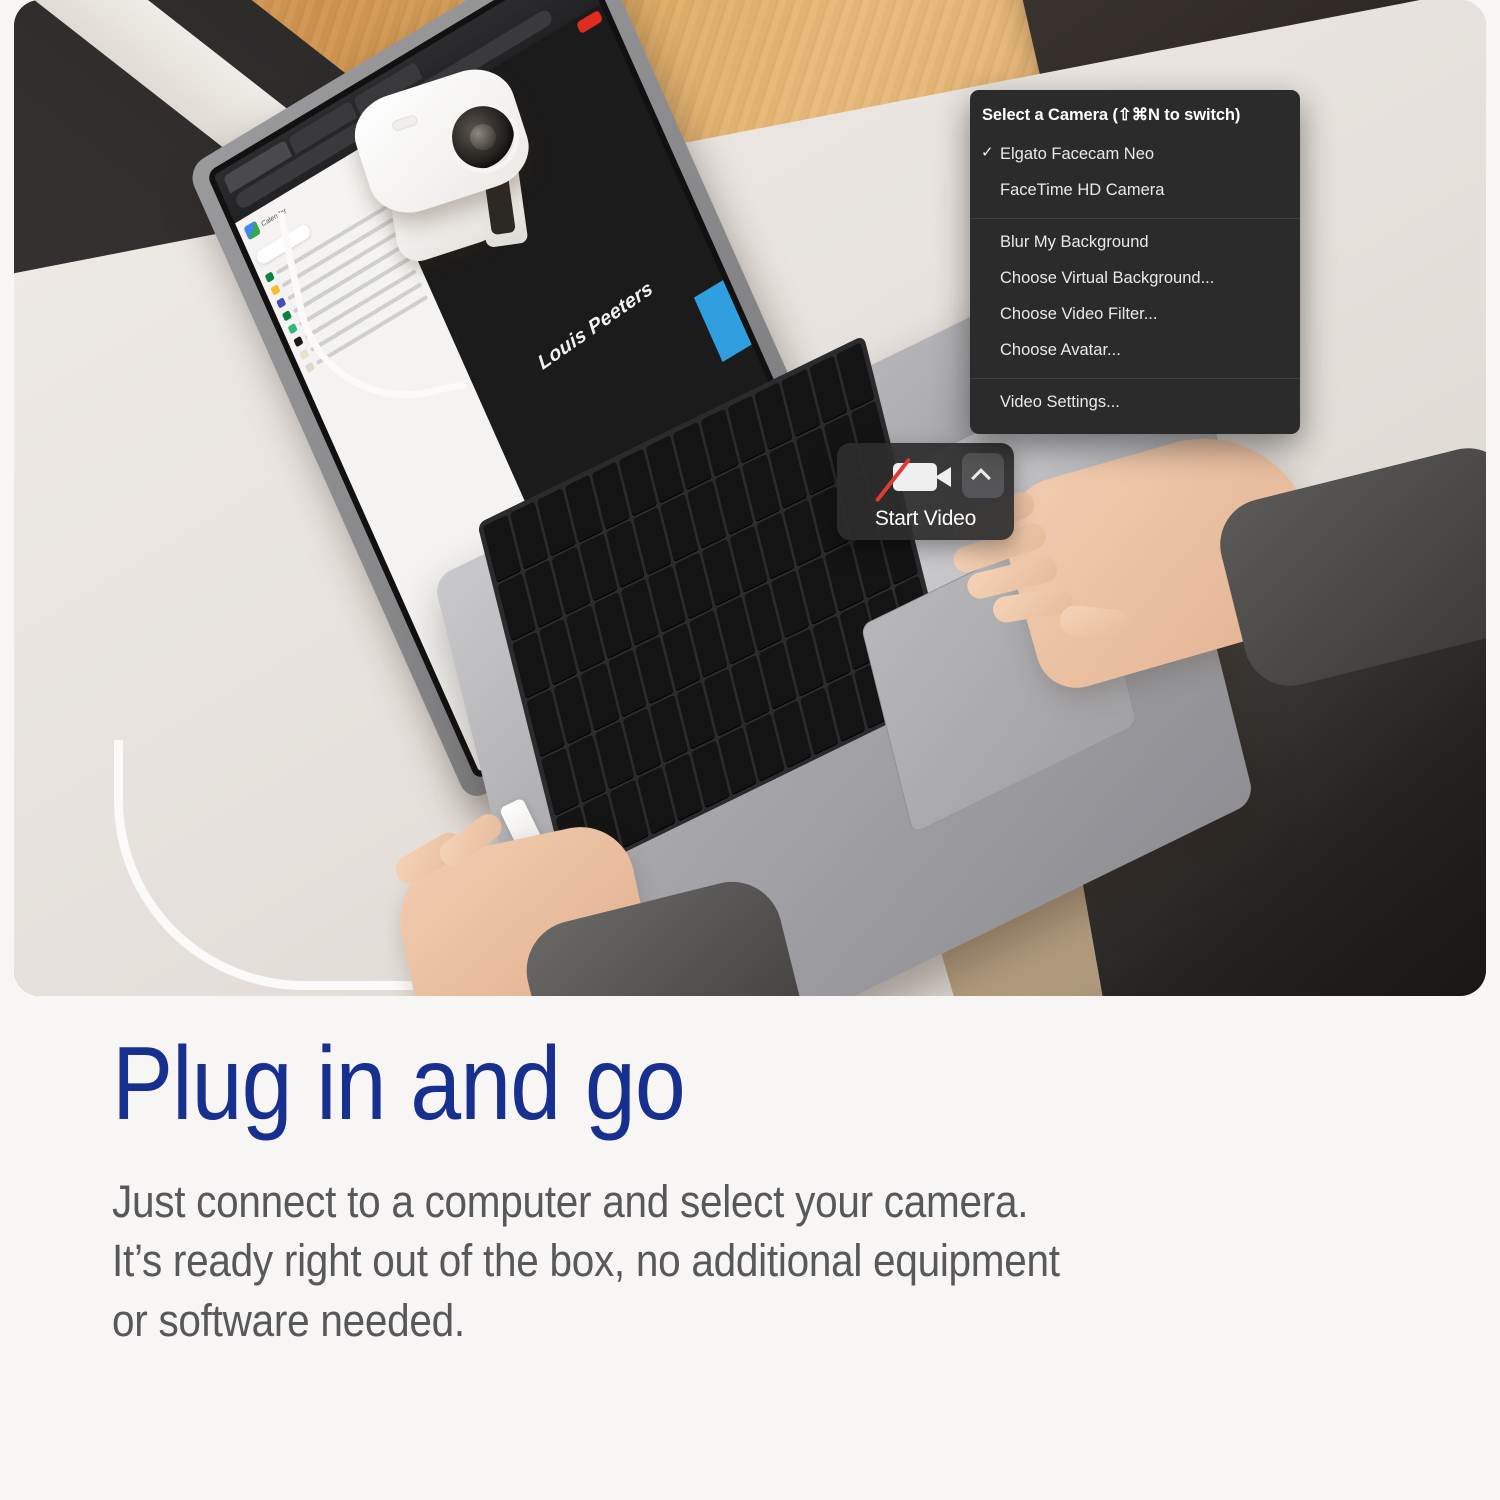 Image resolution: width=1500 pixels, height=1500 pixels. Describe the element at coordinates (399, 1084) in the screenshot. I see `page-title: Plug in and go` at that location.